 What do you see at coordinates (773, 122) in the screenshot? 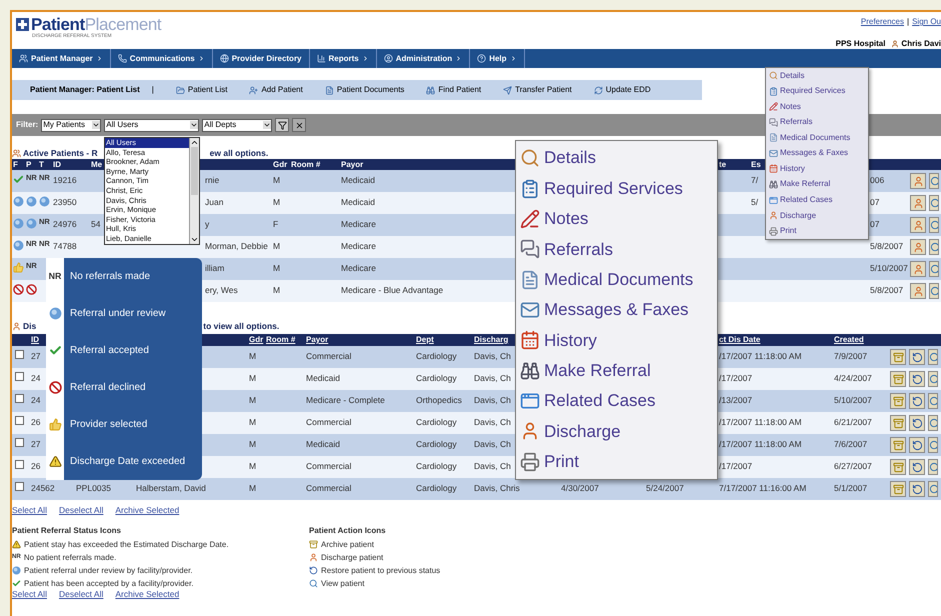
I see `chat-icon` at bounding box center [773, 122].